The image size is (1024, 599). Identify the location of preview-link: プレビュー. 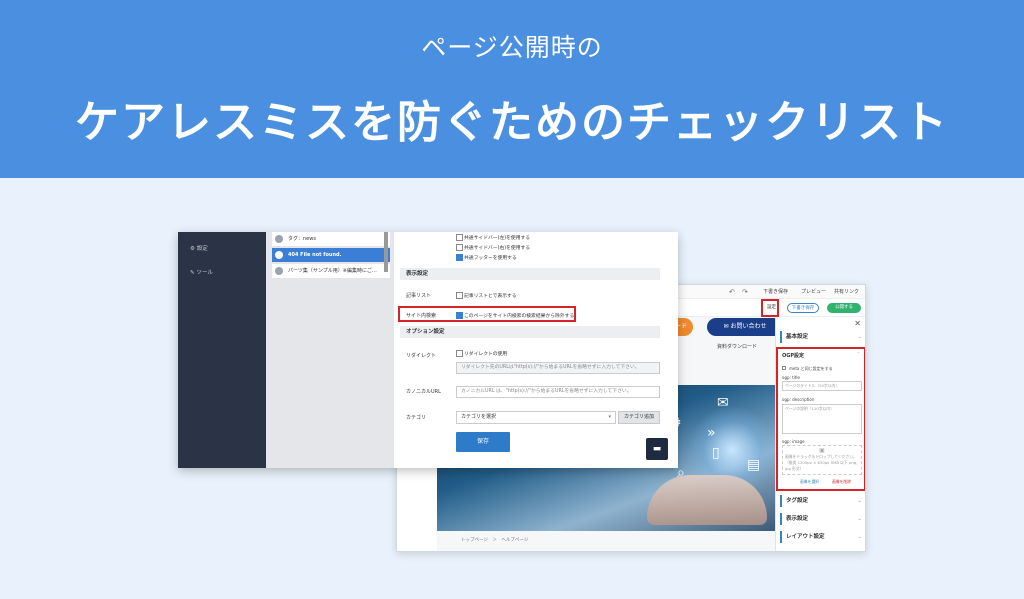
(813, 291).